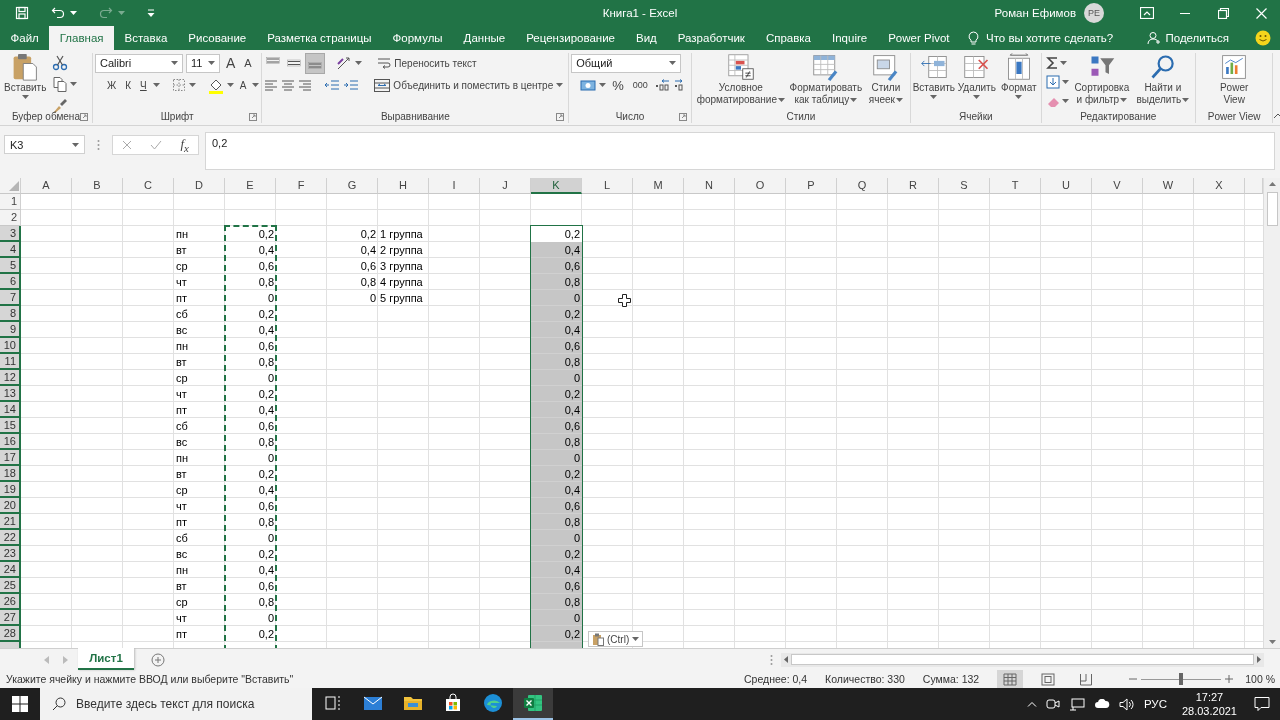 Image resolution: width=1280 pixels, height=720 pixels. I want to click on spreadsheet-cell: 2 группа, so click(403, 250).